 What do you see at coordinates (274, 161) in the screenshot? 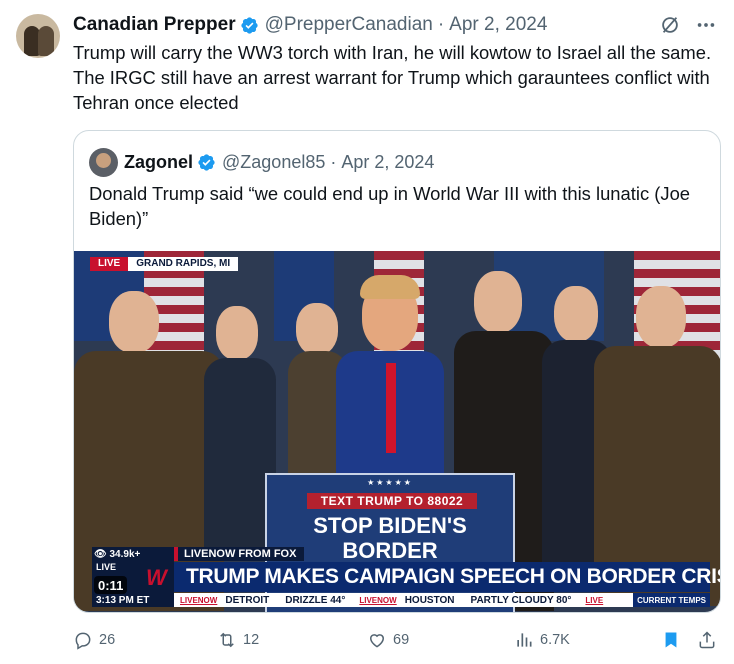
I see `quoted-author-handle: @Zagonel85` at bounding box center [274, 161].